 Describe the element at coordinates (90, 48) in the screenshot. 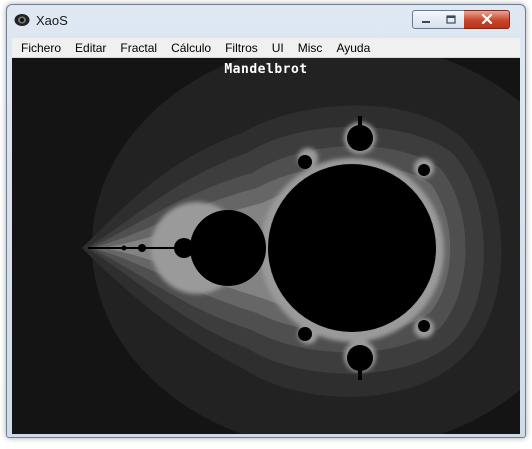

I see `menu-editar: Editar` at that location.